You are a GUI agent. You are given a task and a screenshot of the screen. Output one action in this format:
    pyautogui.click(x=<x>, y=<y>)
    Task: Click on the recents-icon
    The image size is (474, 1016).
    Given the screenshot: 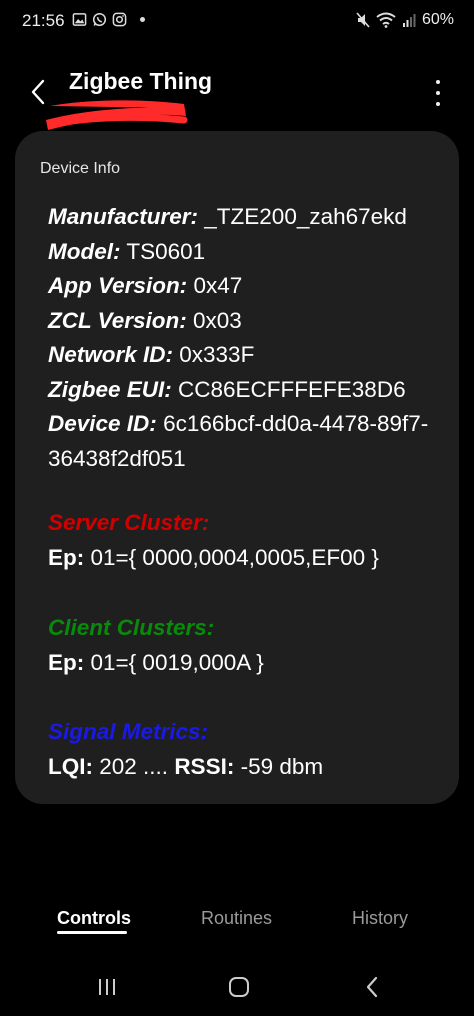 What is the action you would take?
    pyautogui.click(x=107, y=987)
    